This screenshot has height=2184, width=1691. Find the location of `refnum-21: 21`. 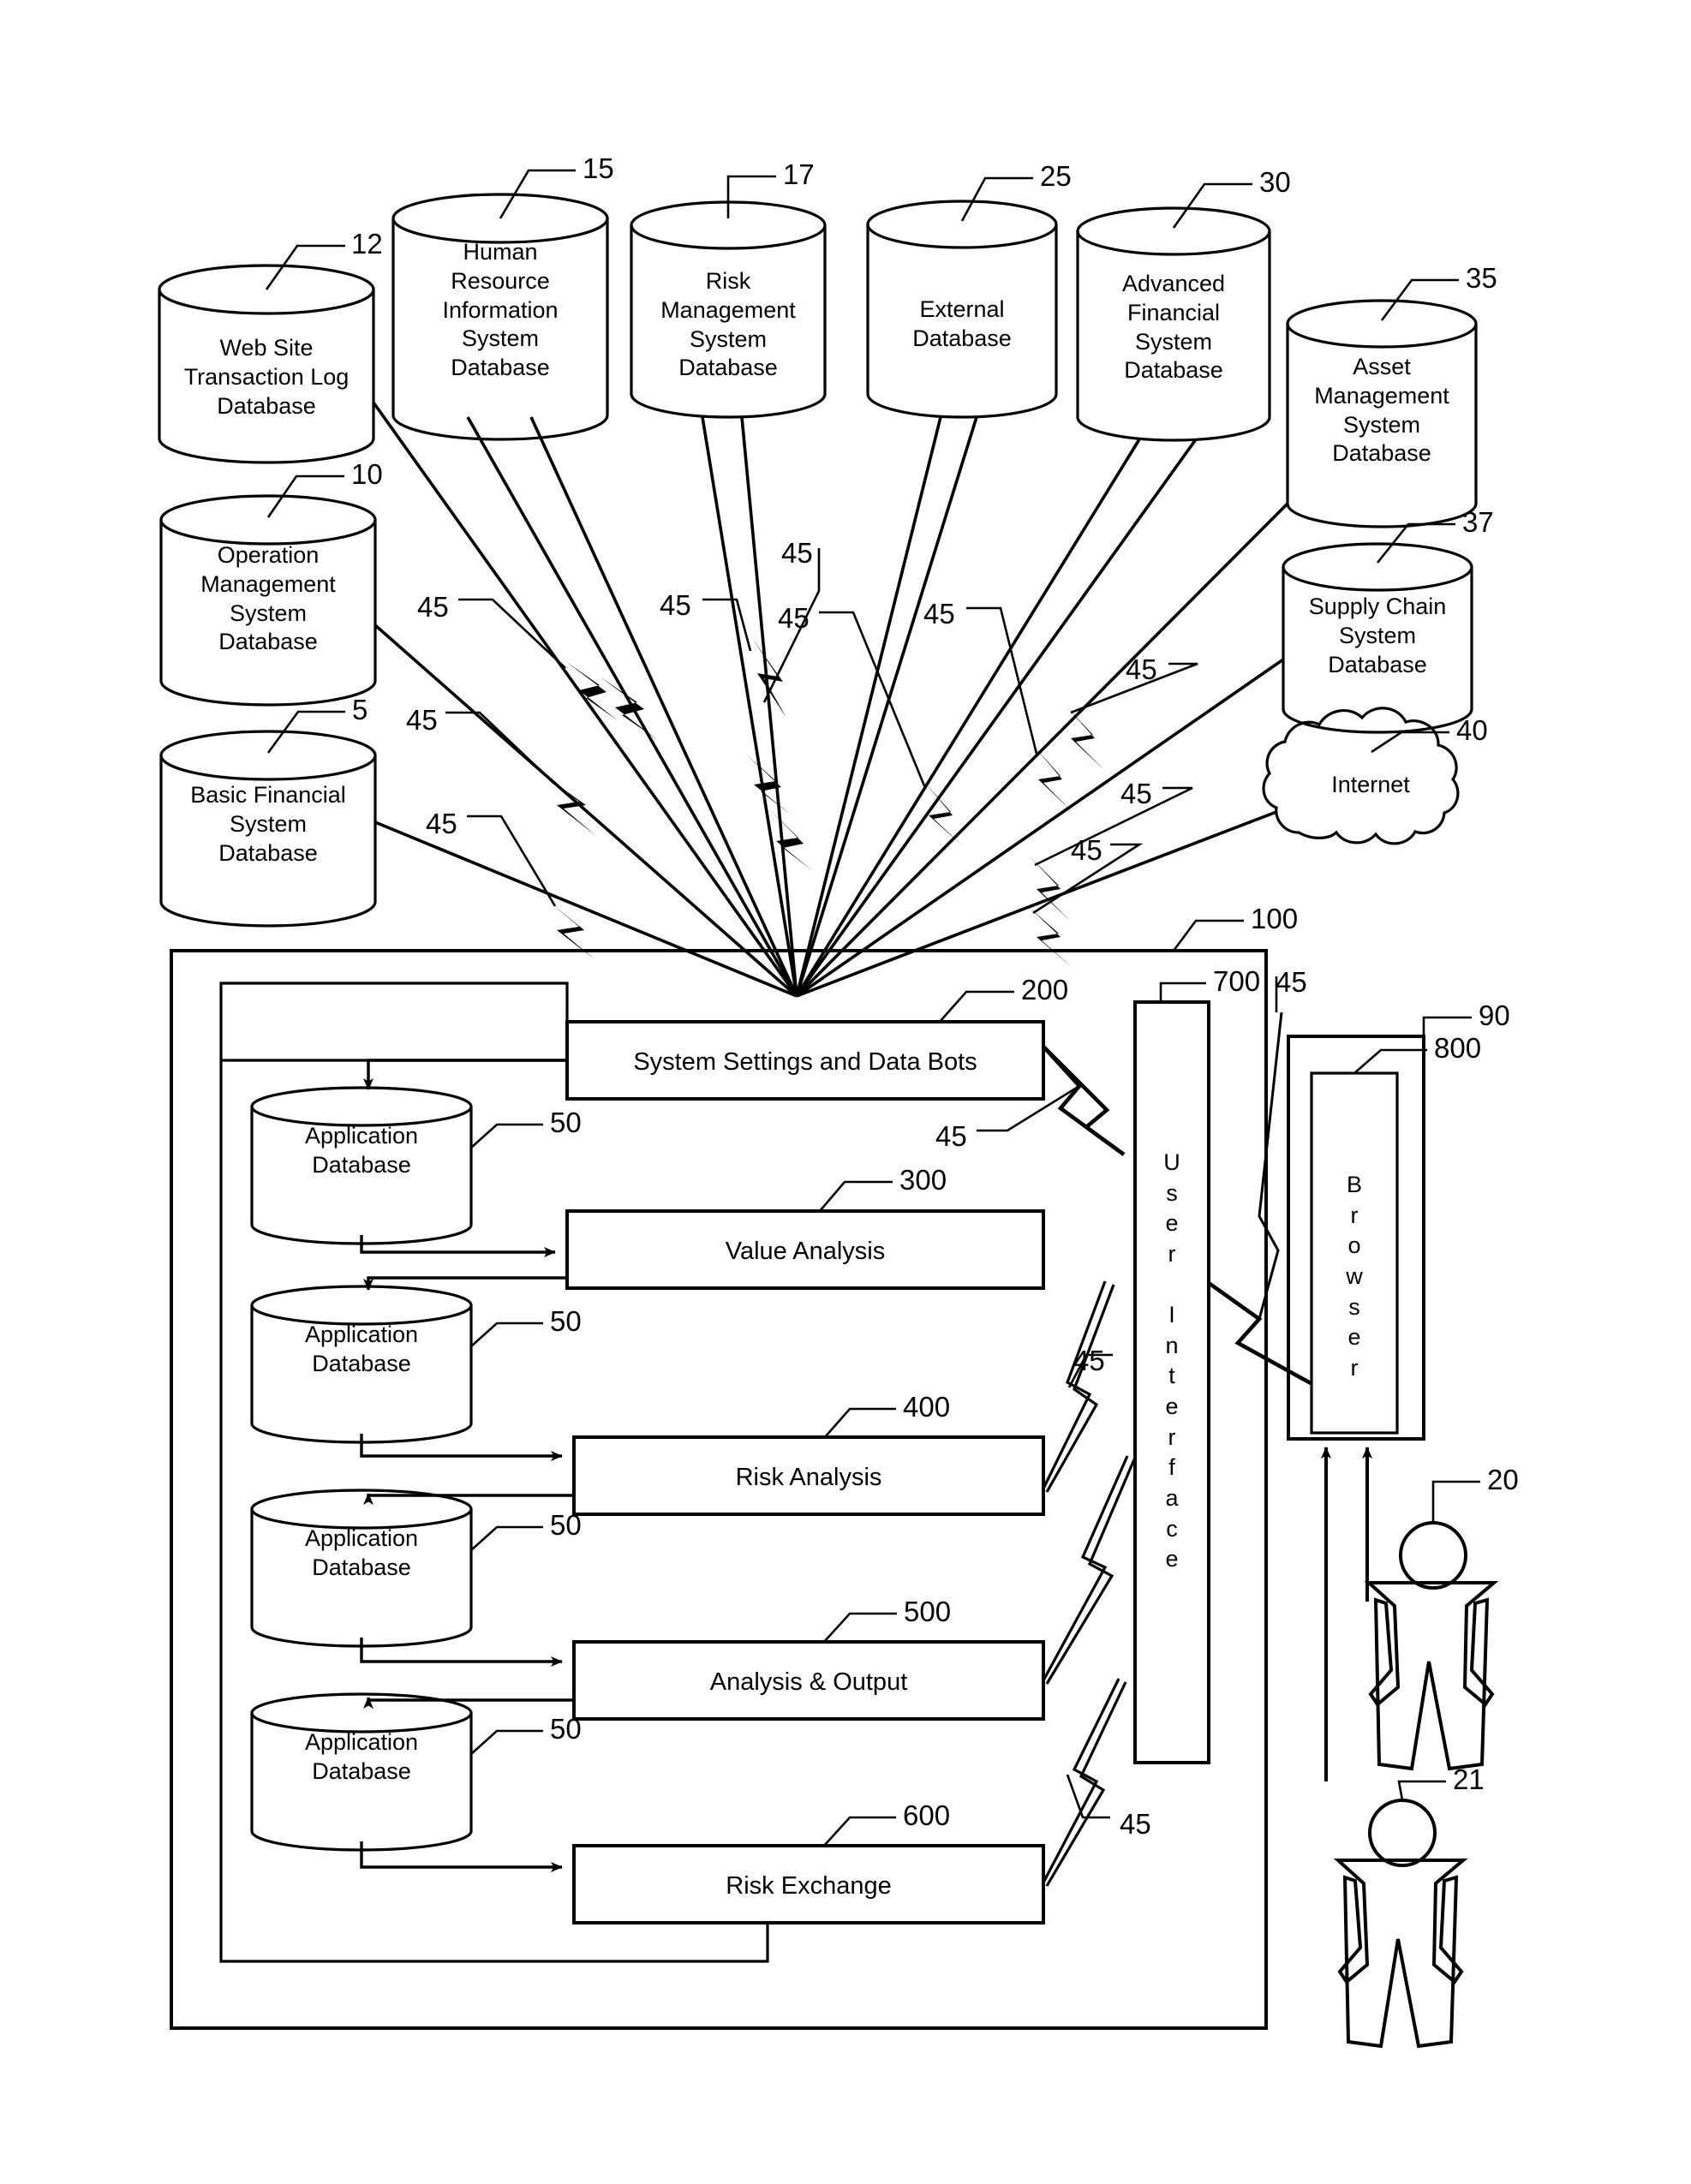

refnum-21: 21 is located at coordinates (1469, 1779).